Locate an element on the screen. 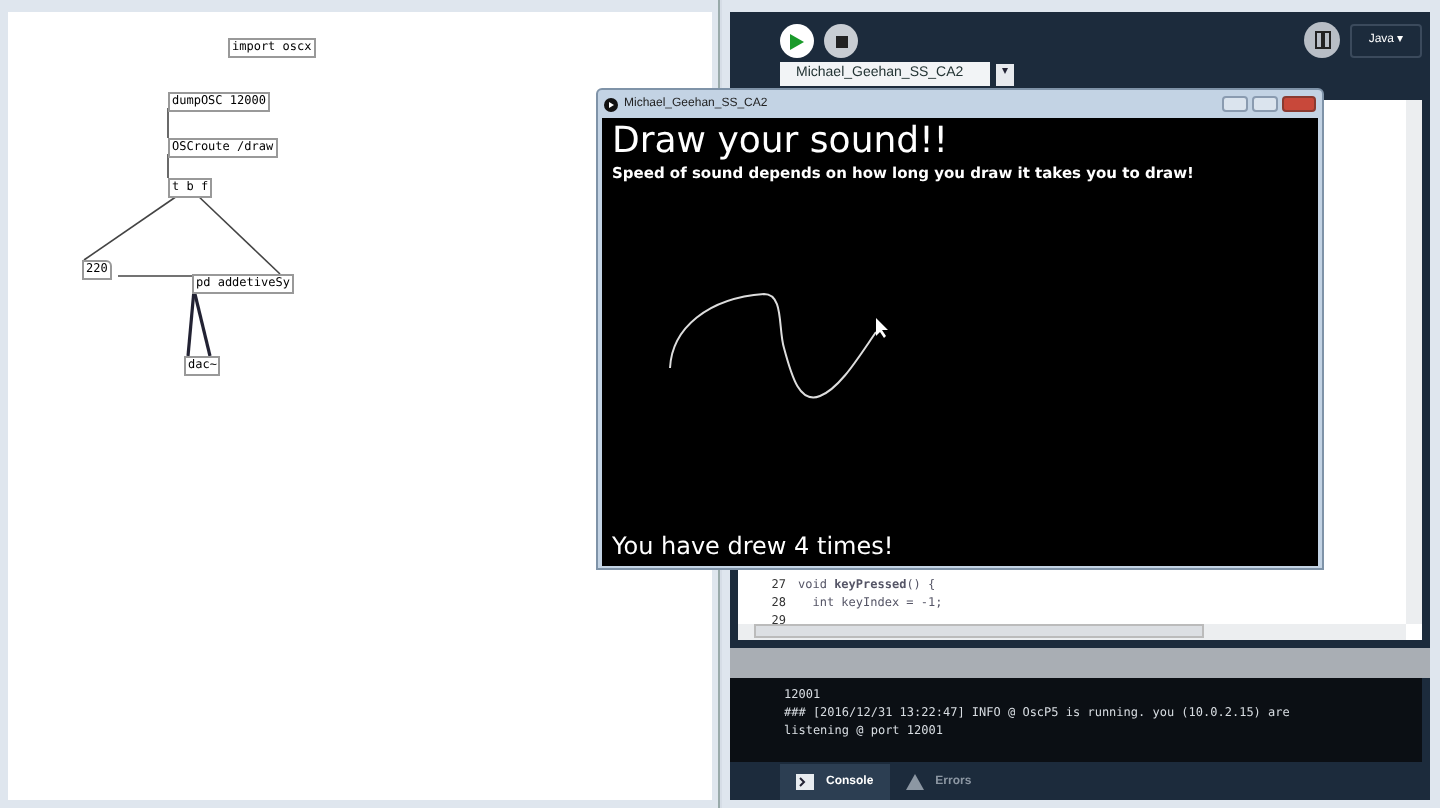 The width and height of the screenshot is (1440, 808). run-button is located at coordinates (797, 41).